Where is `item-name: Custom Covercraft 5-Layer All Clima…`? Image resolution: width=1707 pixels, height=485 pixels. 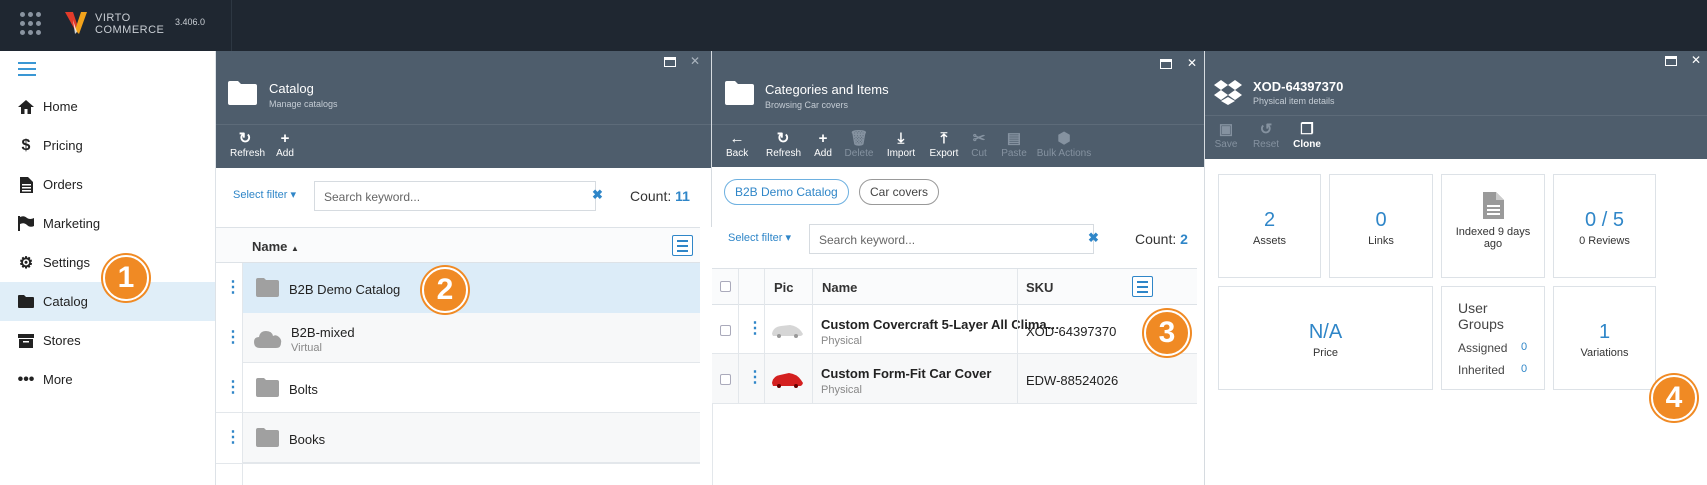 item-name: Custom Covercraft 5-Layer All Clima… is located at coordinates (940, 324).